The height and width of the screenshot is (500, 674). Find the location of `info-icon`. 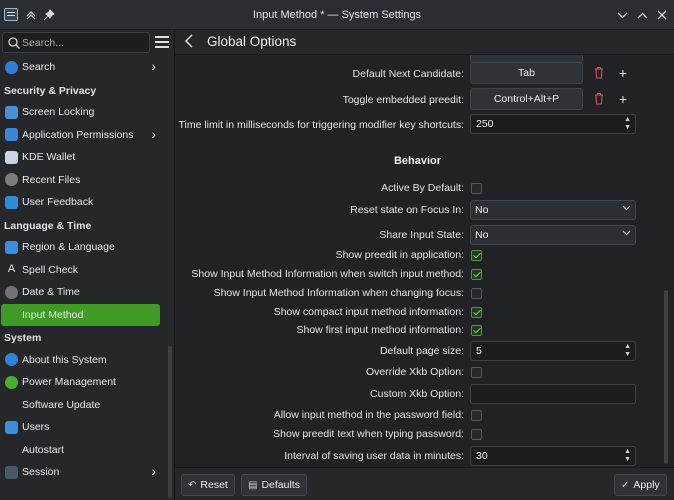

info-icon is located at coordinates (11, 360).